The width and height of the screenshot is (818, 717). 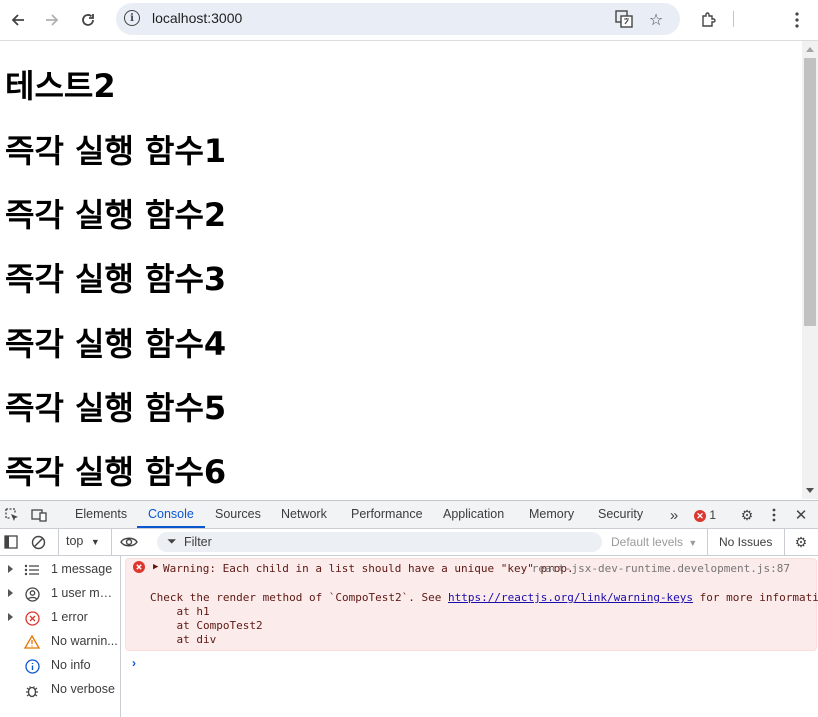 I want to click on list-icon, so click(x=32, y=570).